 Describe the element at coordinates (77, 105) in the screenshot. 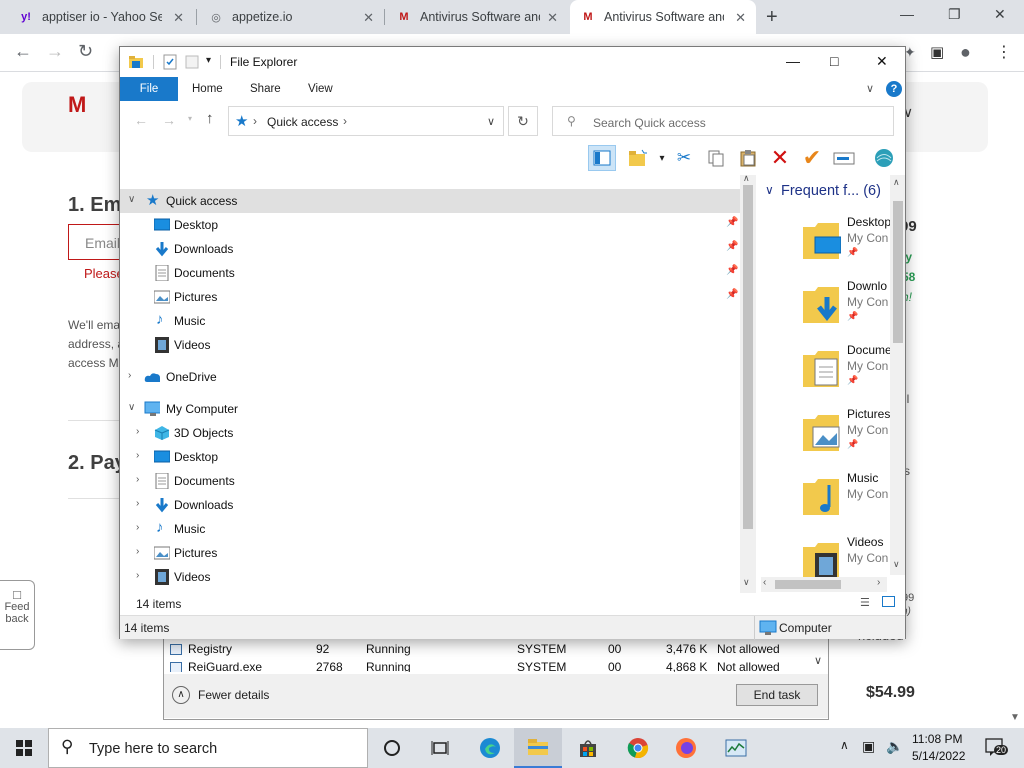

I see `mcafee-logo: M` at that location.